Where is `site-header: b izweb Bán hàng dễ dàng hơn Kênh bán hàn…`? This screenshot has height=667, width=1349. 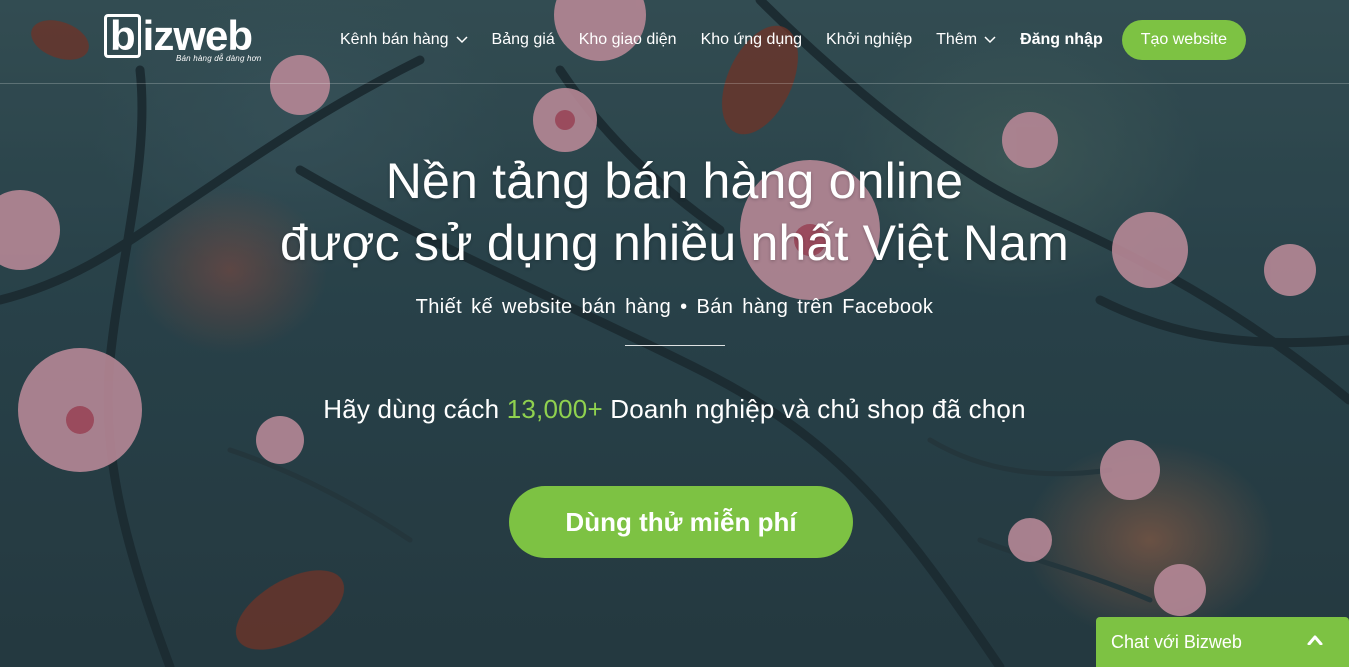
site-header: b izweb Bán hàng dễ dàng hơn Kênh bán hàn… is located at coordinates (674, 42).